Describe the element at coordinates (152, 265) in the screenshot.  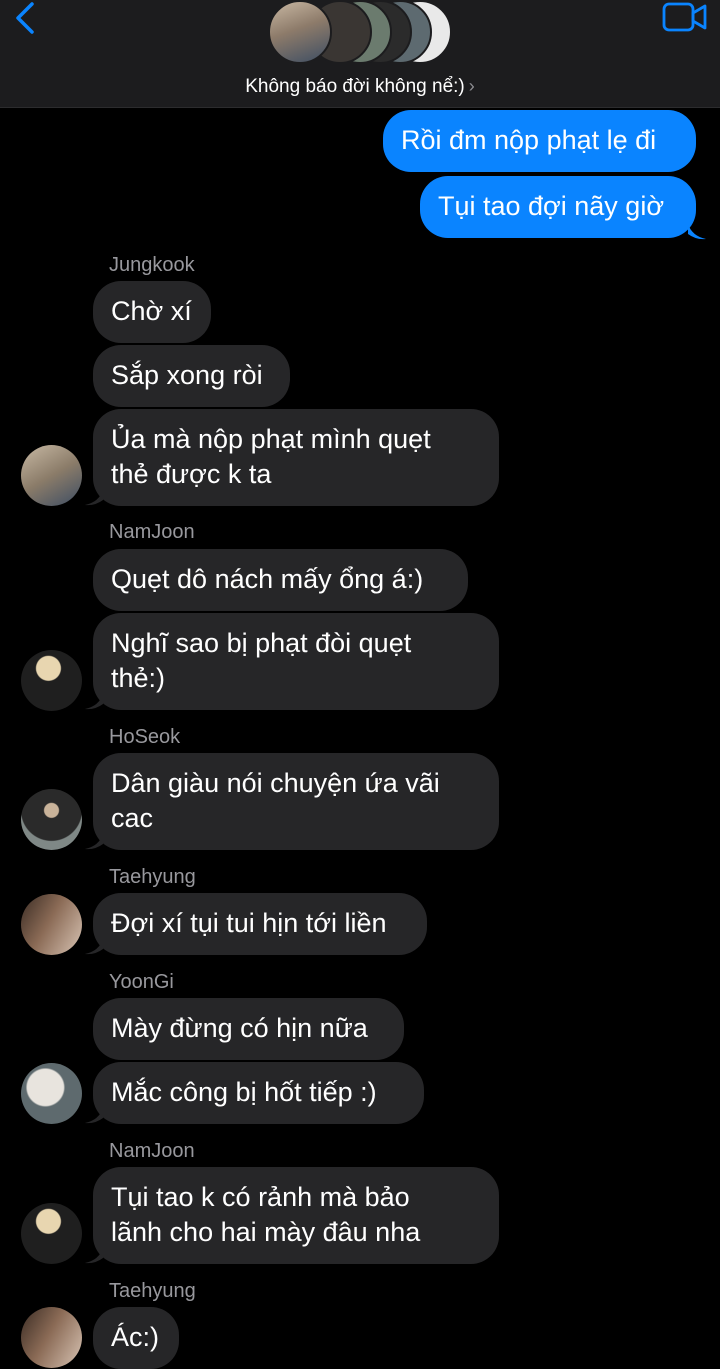
I see `sender-name: Jungkook` at that location.